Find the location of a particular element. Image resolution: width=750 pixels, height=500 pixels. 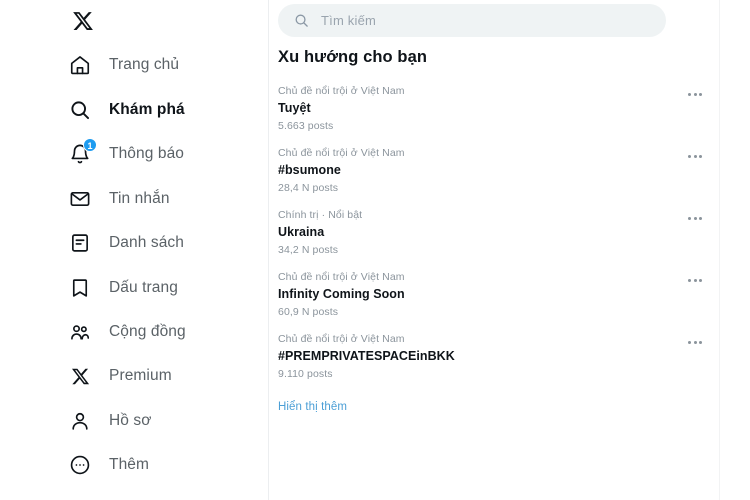

bell-icon: 1 is located at coordinates (82, 152).